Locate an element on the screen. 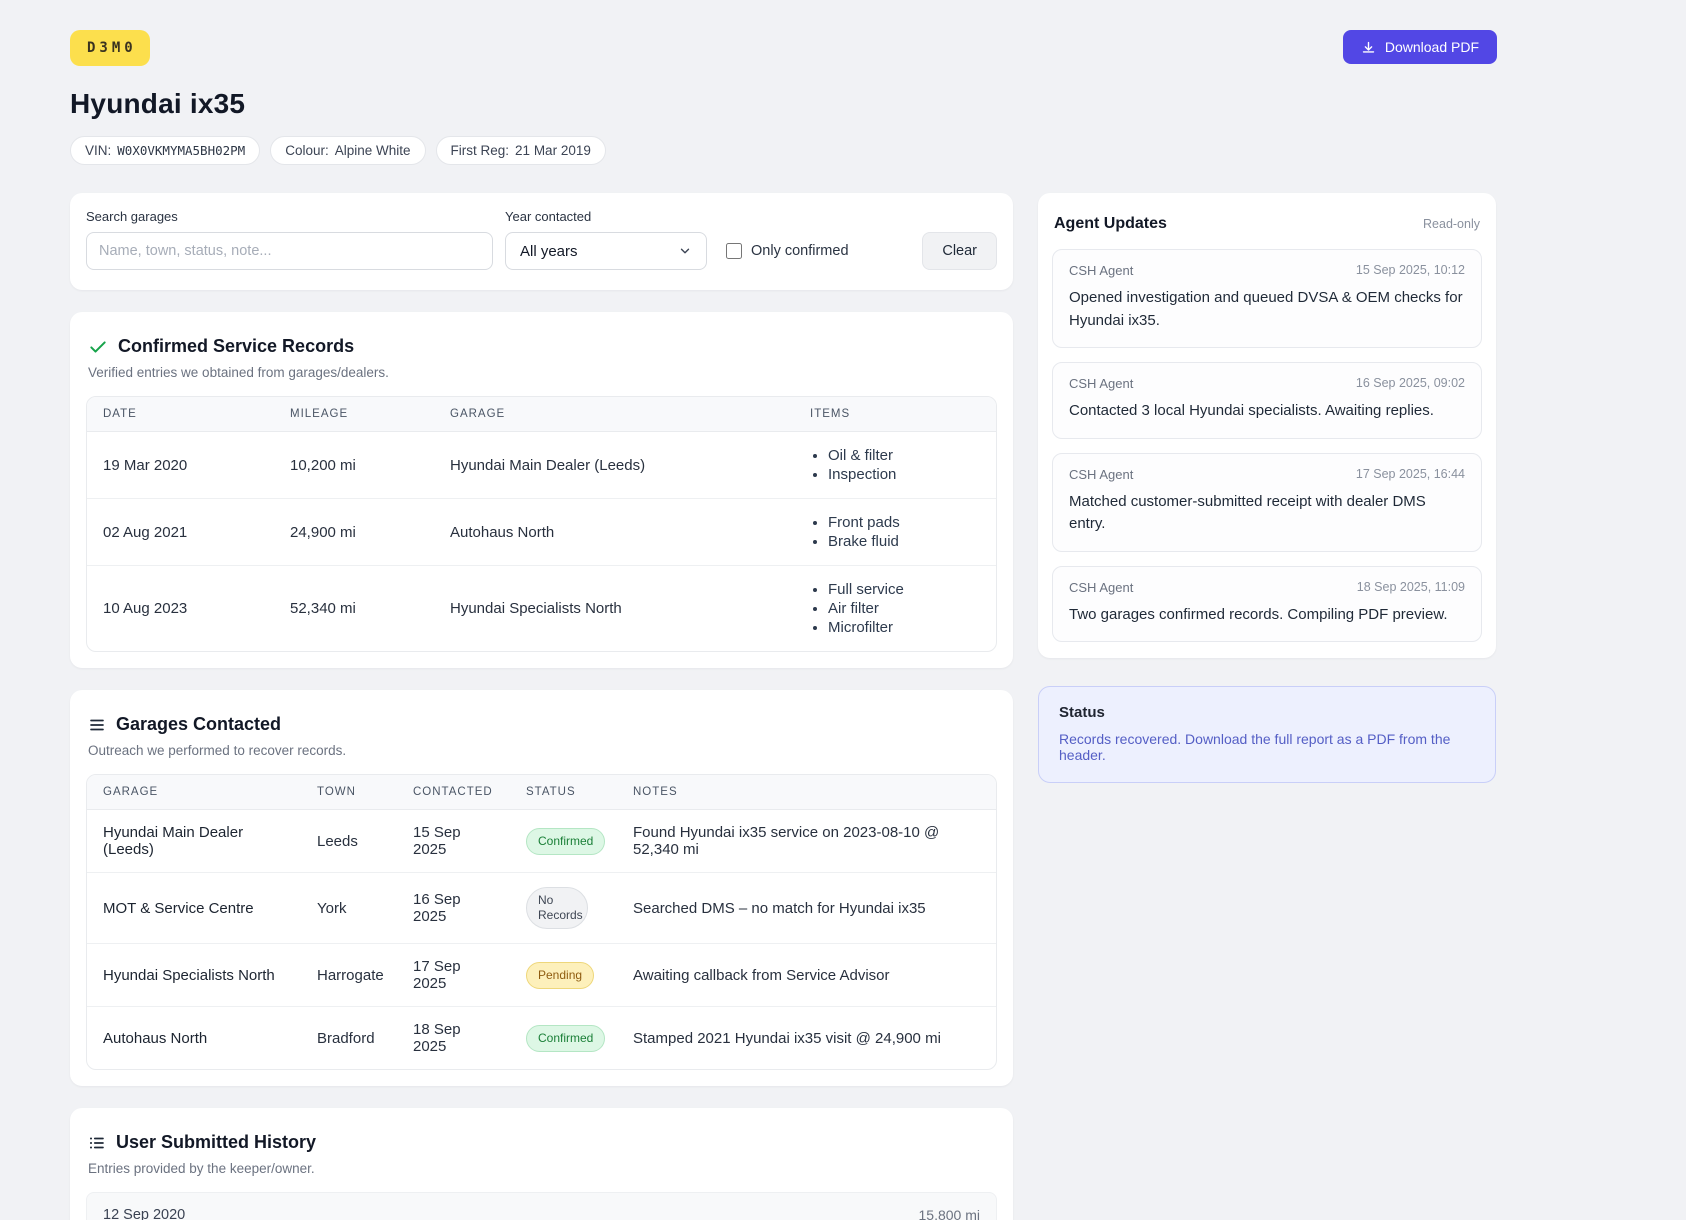 The width and height of the screenshot is (1686, 1220). cell-contacted: 15 Sep 2025 is located at coordinates (453, 841).